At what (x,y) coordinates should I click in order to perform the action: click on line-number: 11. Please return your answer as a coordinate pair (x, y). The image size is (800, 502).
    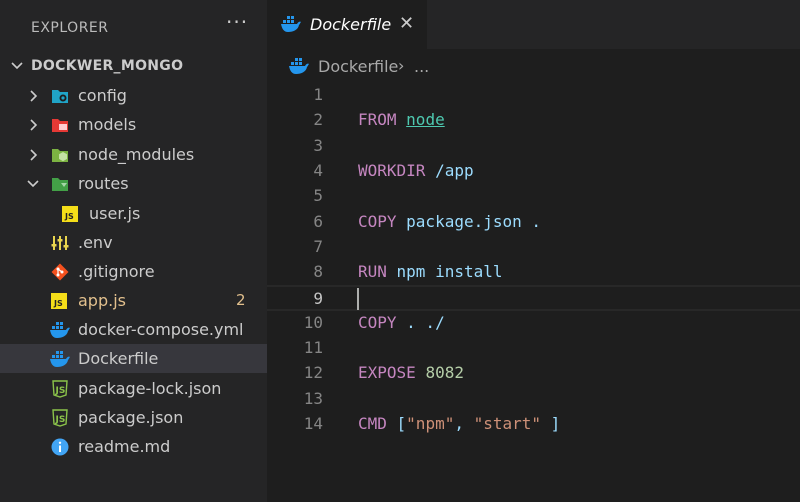
    Looking at the image, I should click on (313, 347).